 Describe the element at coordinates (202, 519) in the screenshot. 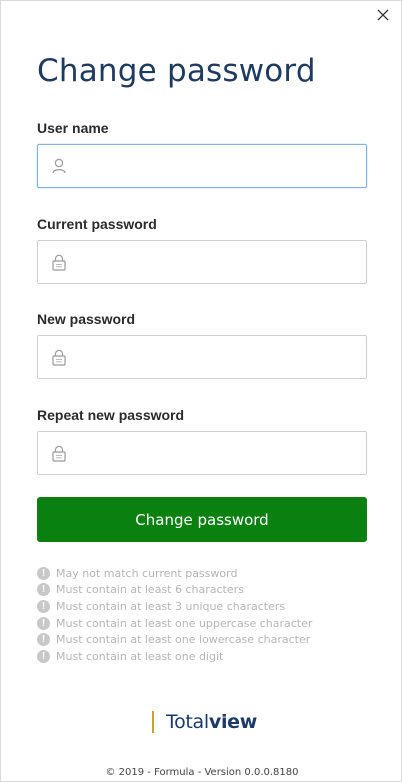

I see `change-password-button: Change password` at that location.